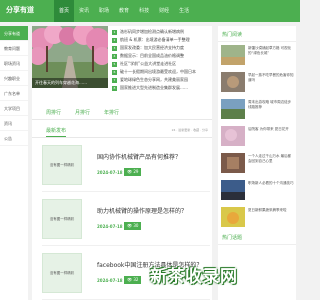  What do you see at coordinates (14, 33) in the screenshot?
I see `sidebar-item-home: 分享有道` at bounding box center [14, 33].